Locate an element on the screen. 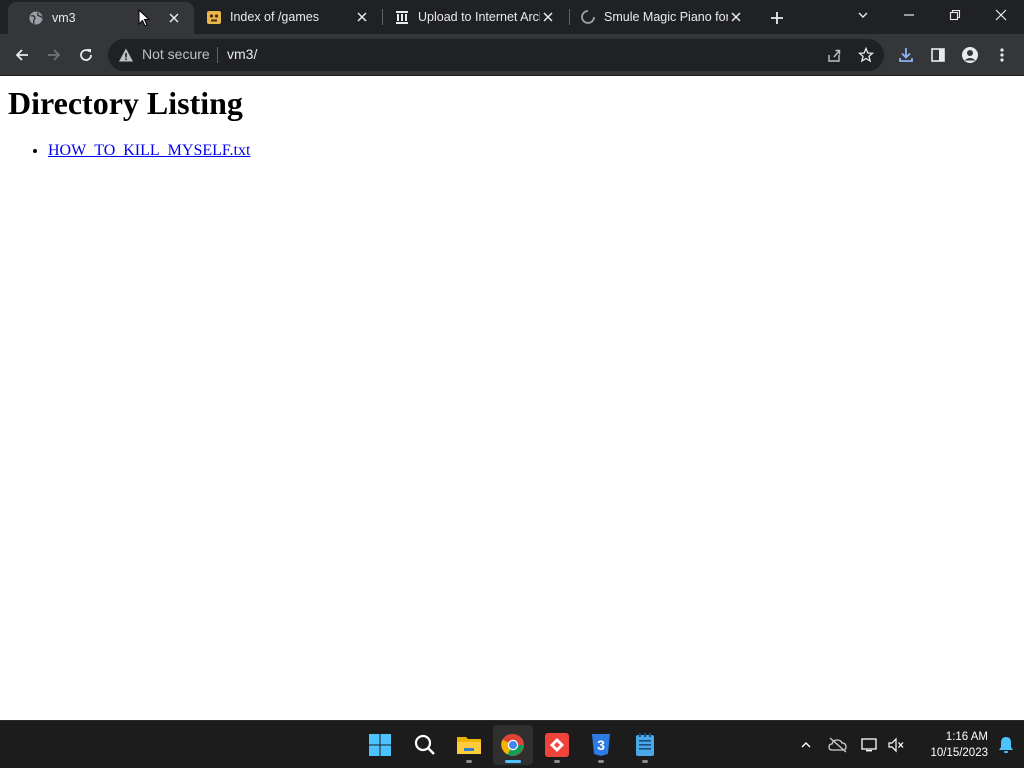 Image resolution: width=1024 pixels, height=768 pixels. clock-time: 1:16 AM is located at coordinates (966, 737).